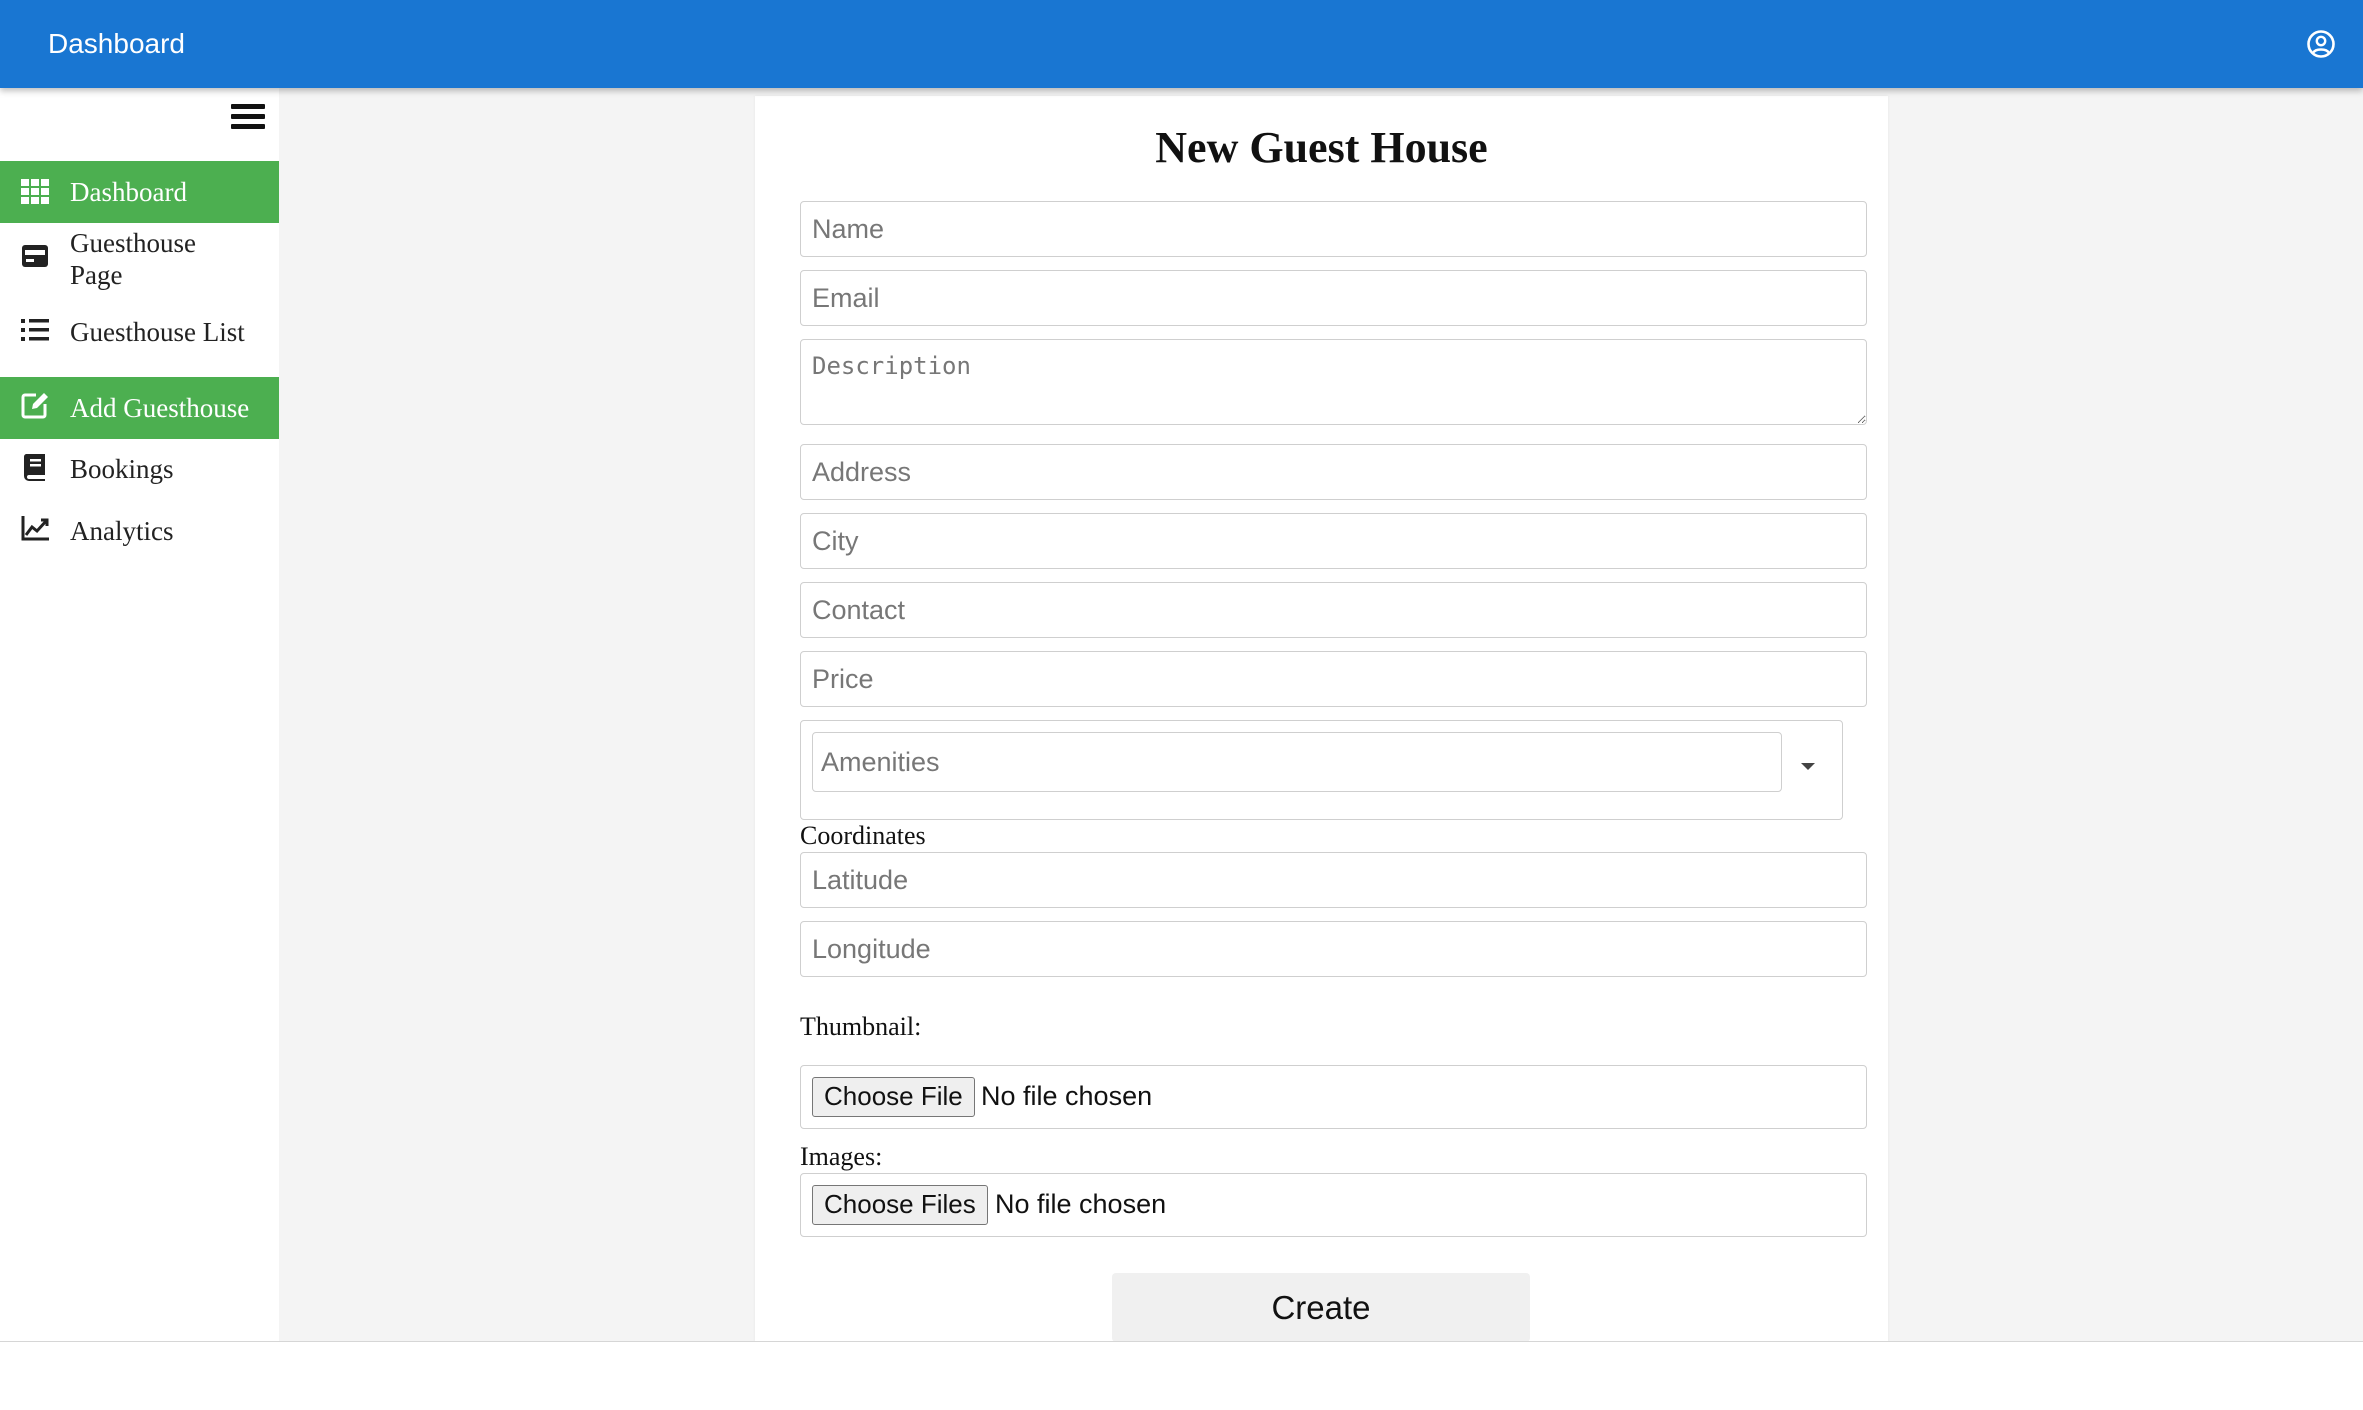  I want to click on book-icon, so click(34, 467).